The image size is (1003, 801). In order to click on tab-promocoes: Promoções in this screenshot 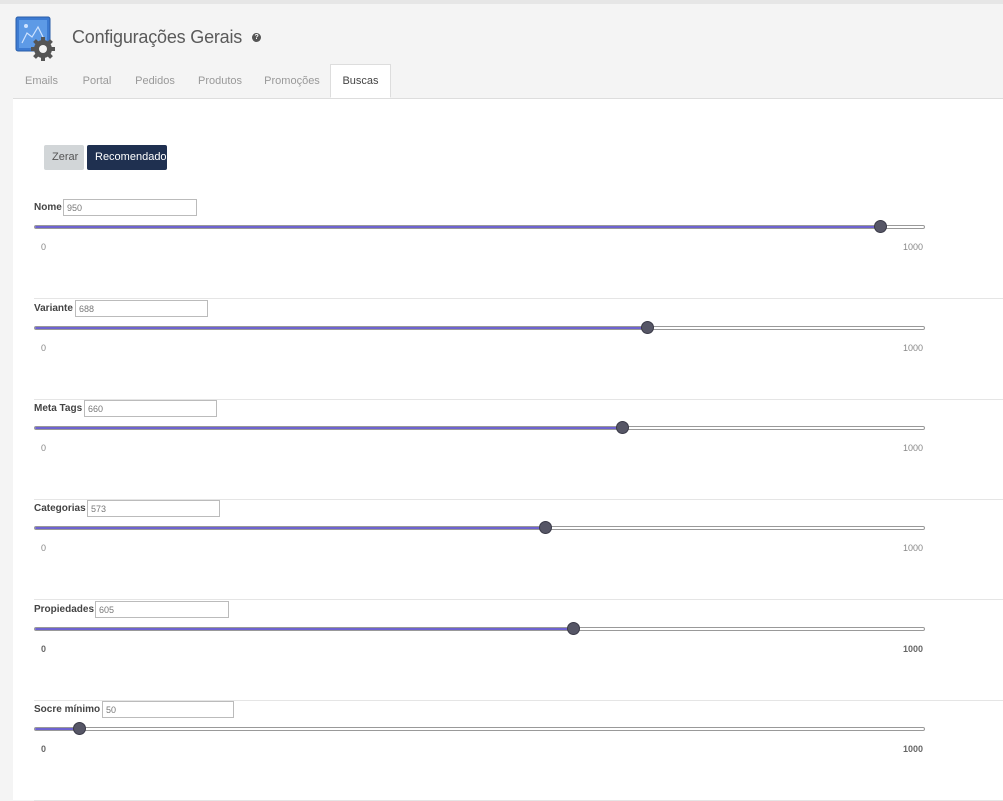, I will do `click(292, 81)`.